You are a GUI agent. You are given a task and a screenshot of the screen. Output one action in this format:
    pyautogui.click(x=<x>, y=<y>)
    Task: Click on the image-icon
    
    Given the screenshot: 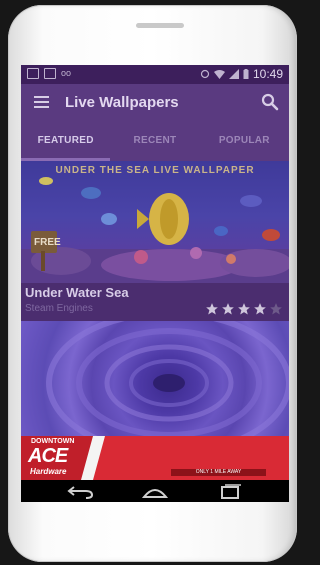 What is the action you would take?
    pyautogui.click(x=50, y=73)
    